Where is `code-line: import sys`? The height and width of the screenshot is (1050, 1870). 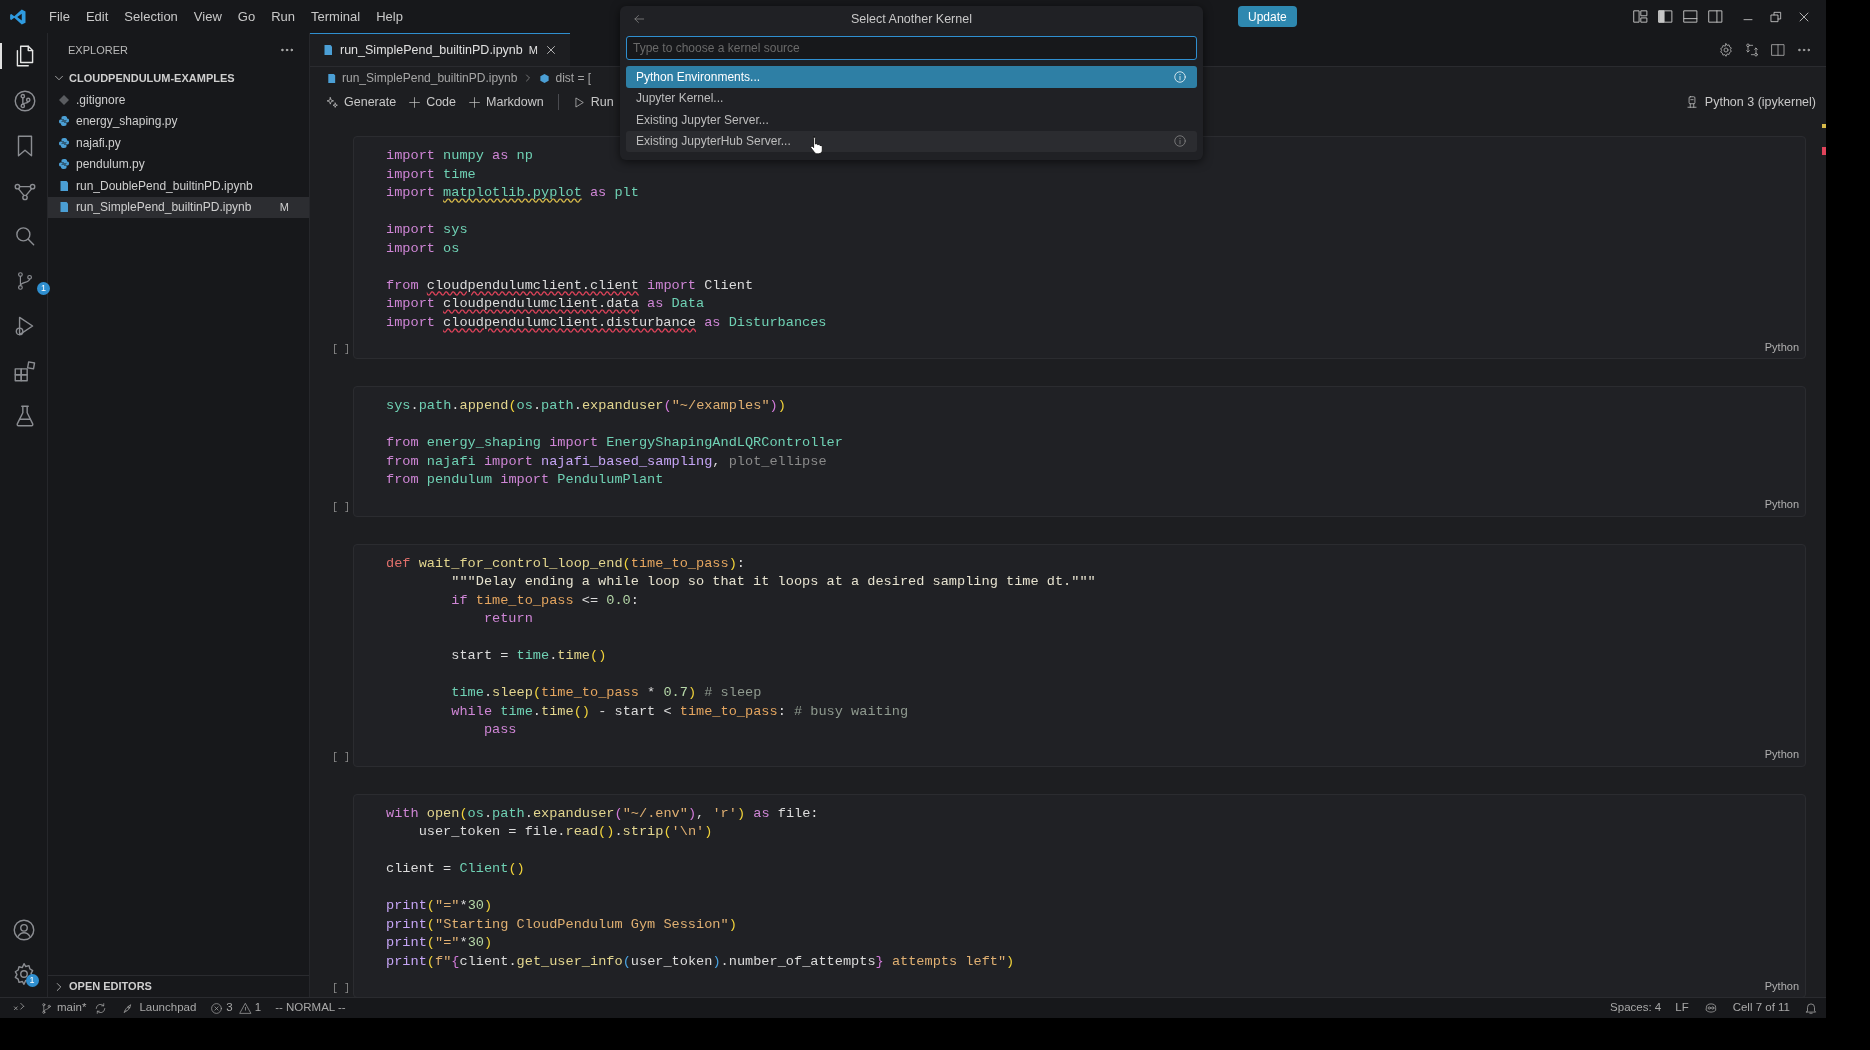 code-line: import sys is located at coordinates (427, 230).